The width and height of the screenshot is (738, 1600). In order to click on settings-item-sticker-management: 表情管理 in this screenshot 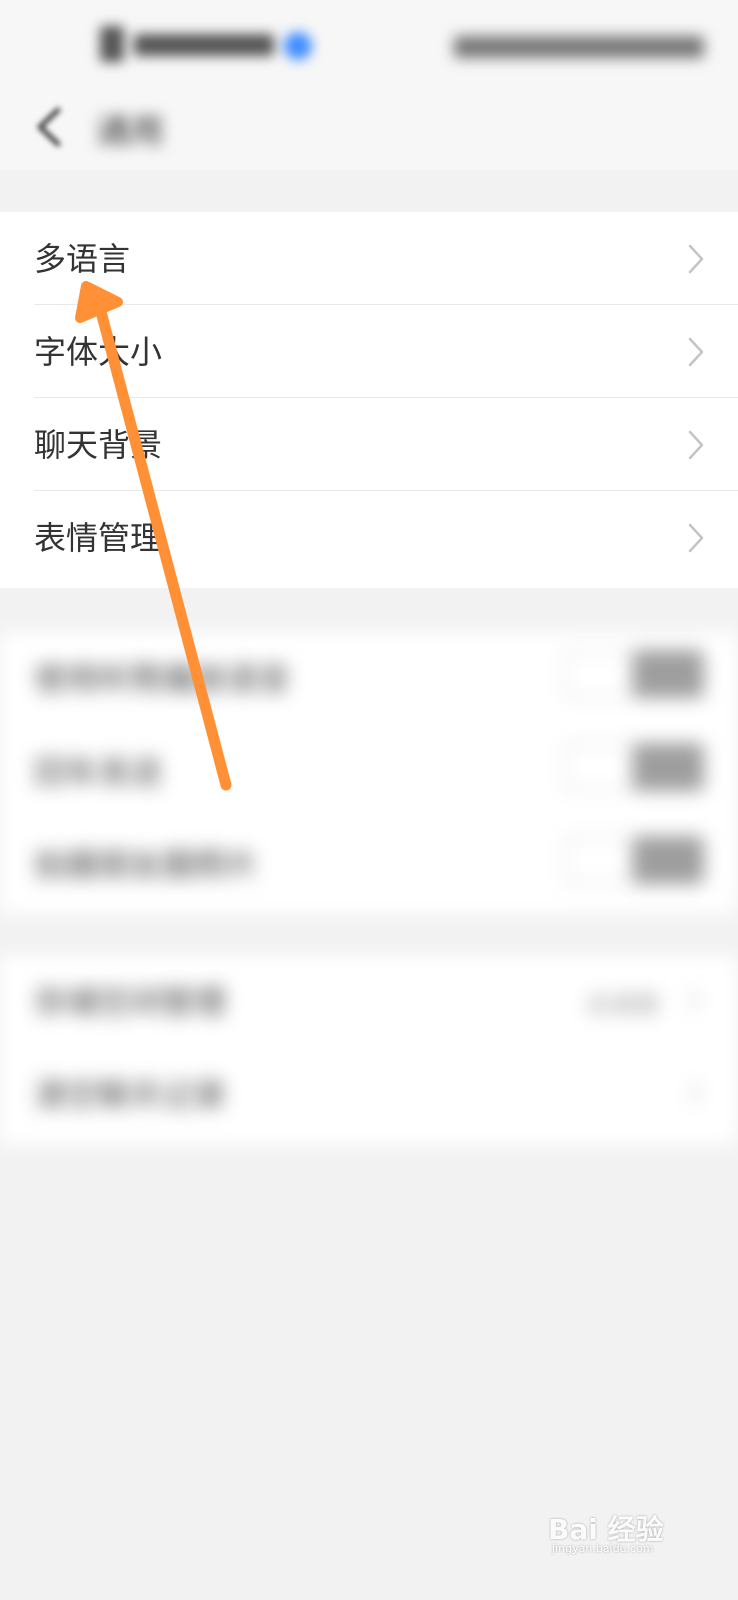, I will do `click(369, 537)`.